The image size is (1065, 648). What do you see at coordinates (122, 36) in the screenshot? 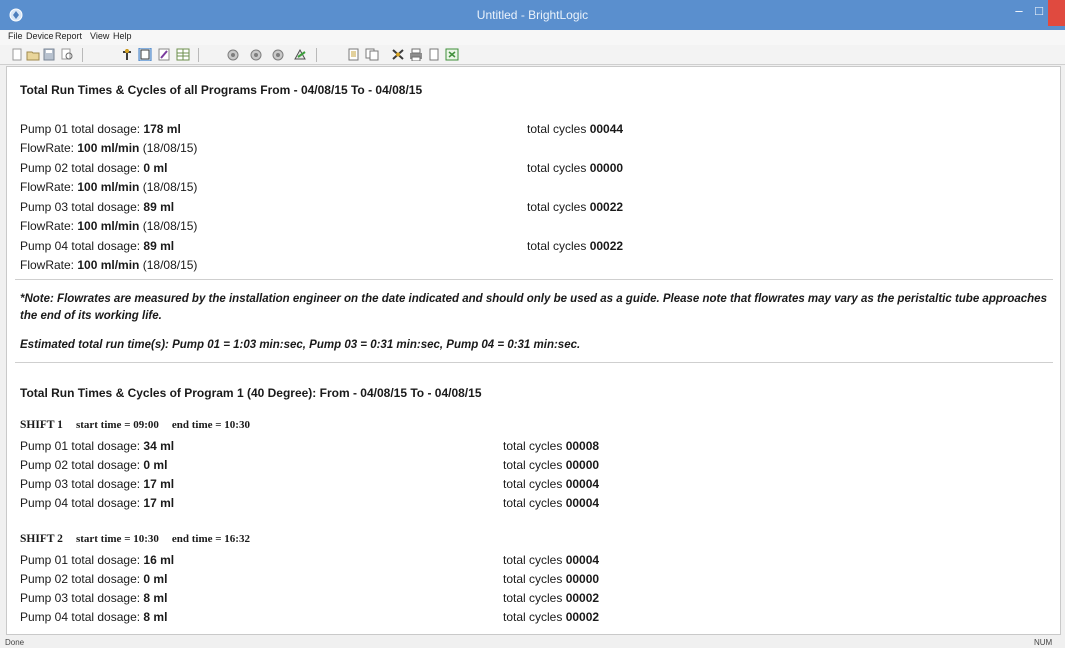
I see `menu-help: Help` at bounding box center [122, 36].